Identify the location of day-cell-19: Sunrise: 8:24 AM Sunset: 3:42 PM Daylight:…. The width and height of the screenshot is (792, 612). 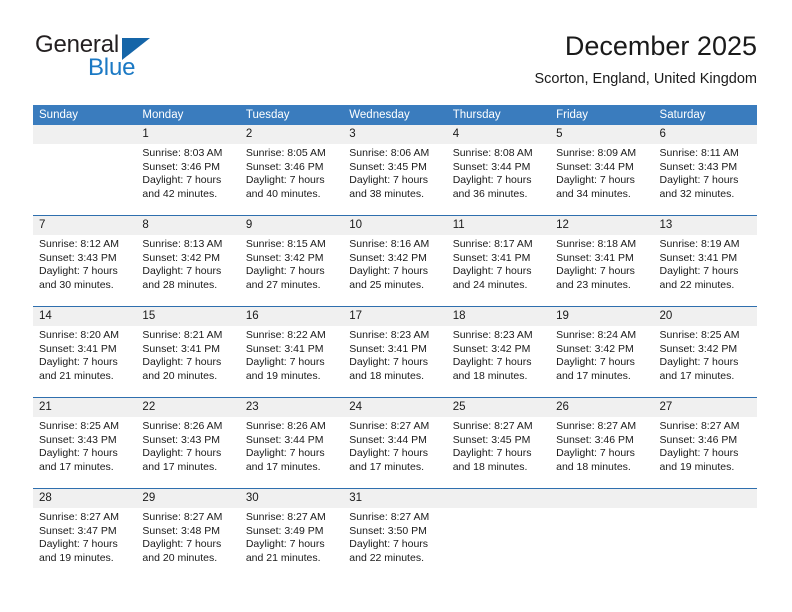
(601, 361).